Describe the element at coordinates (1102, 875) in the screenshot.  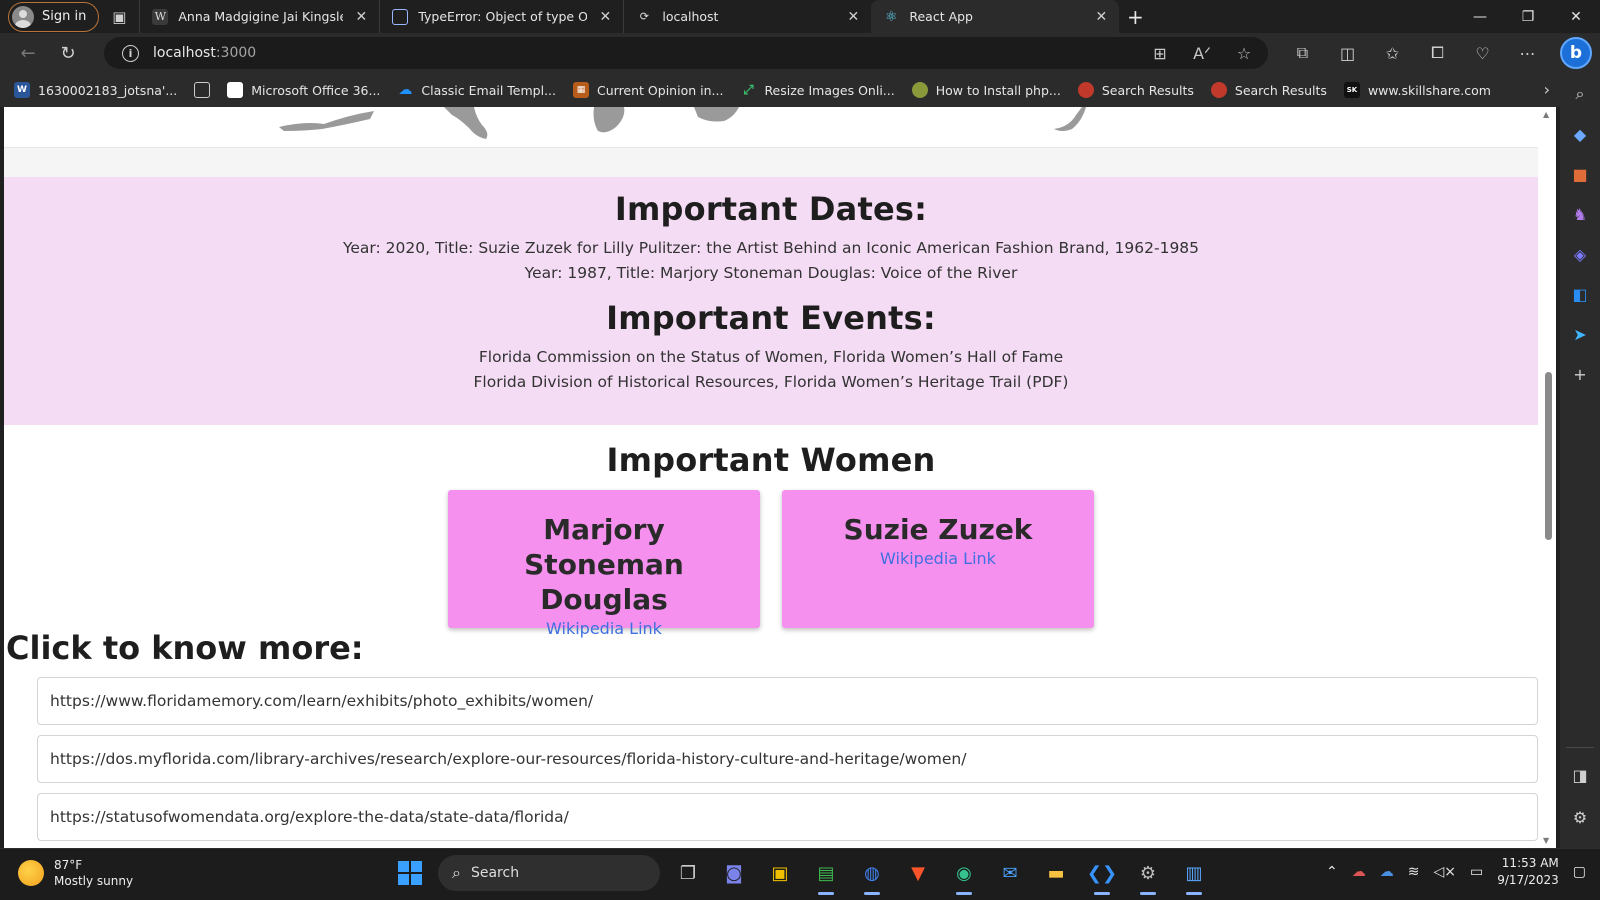
I see `vscode-icon: ❮❯` at that location.